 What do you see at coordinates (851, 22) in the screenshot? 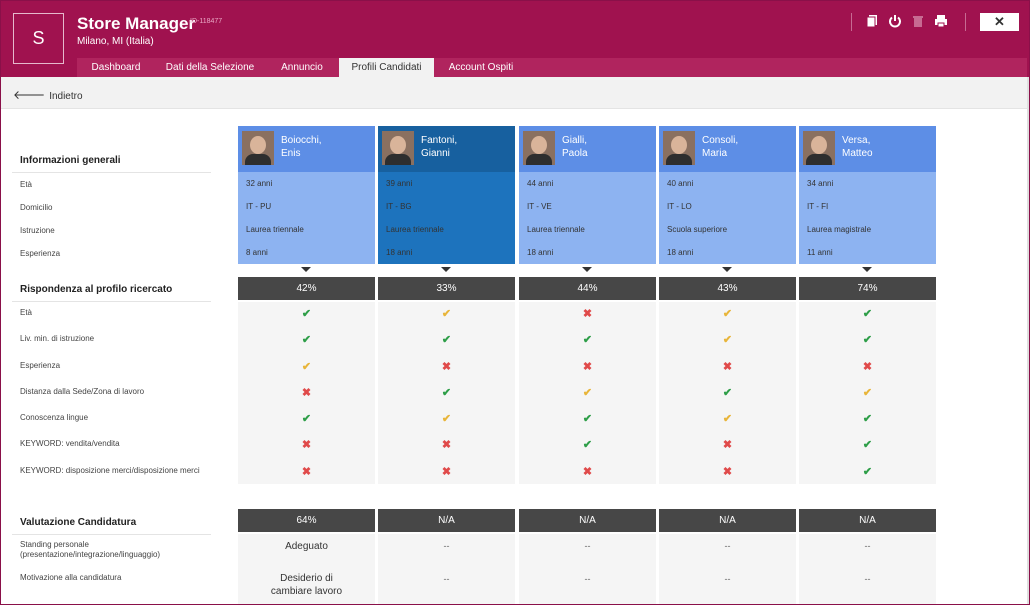
I see `header-separator` at bounding box center [851, 22].